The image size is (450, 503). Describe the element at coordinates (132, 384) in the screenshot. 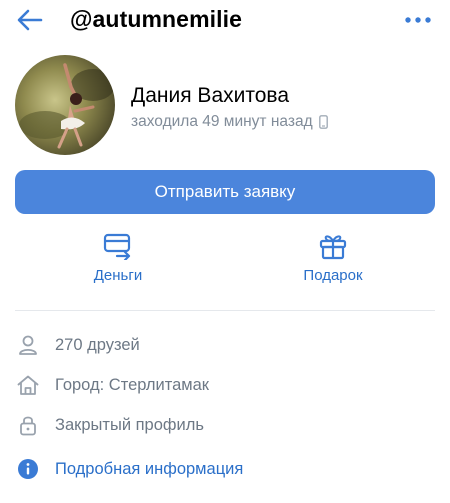

I see `city-text: Город: Стерлитамак` at that location.